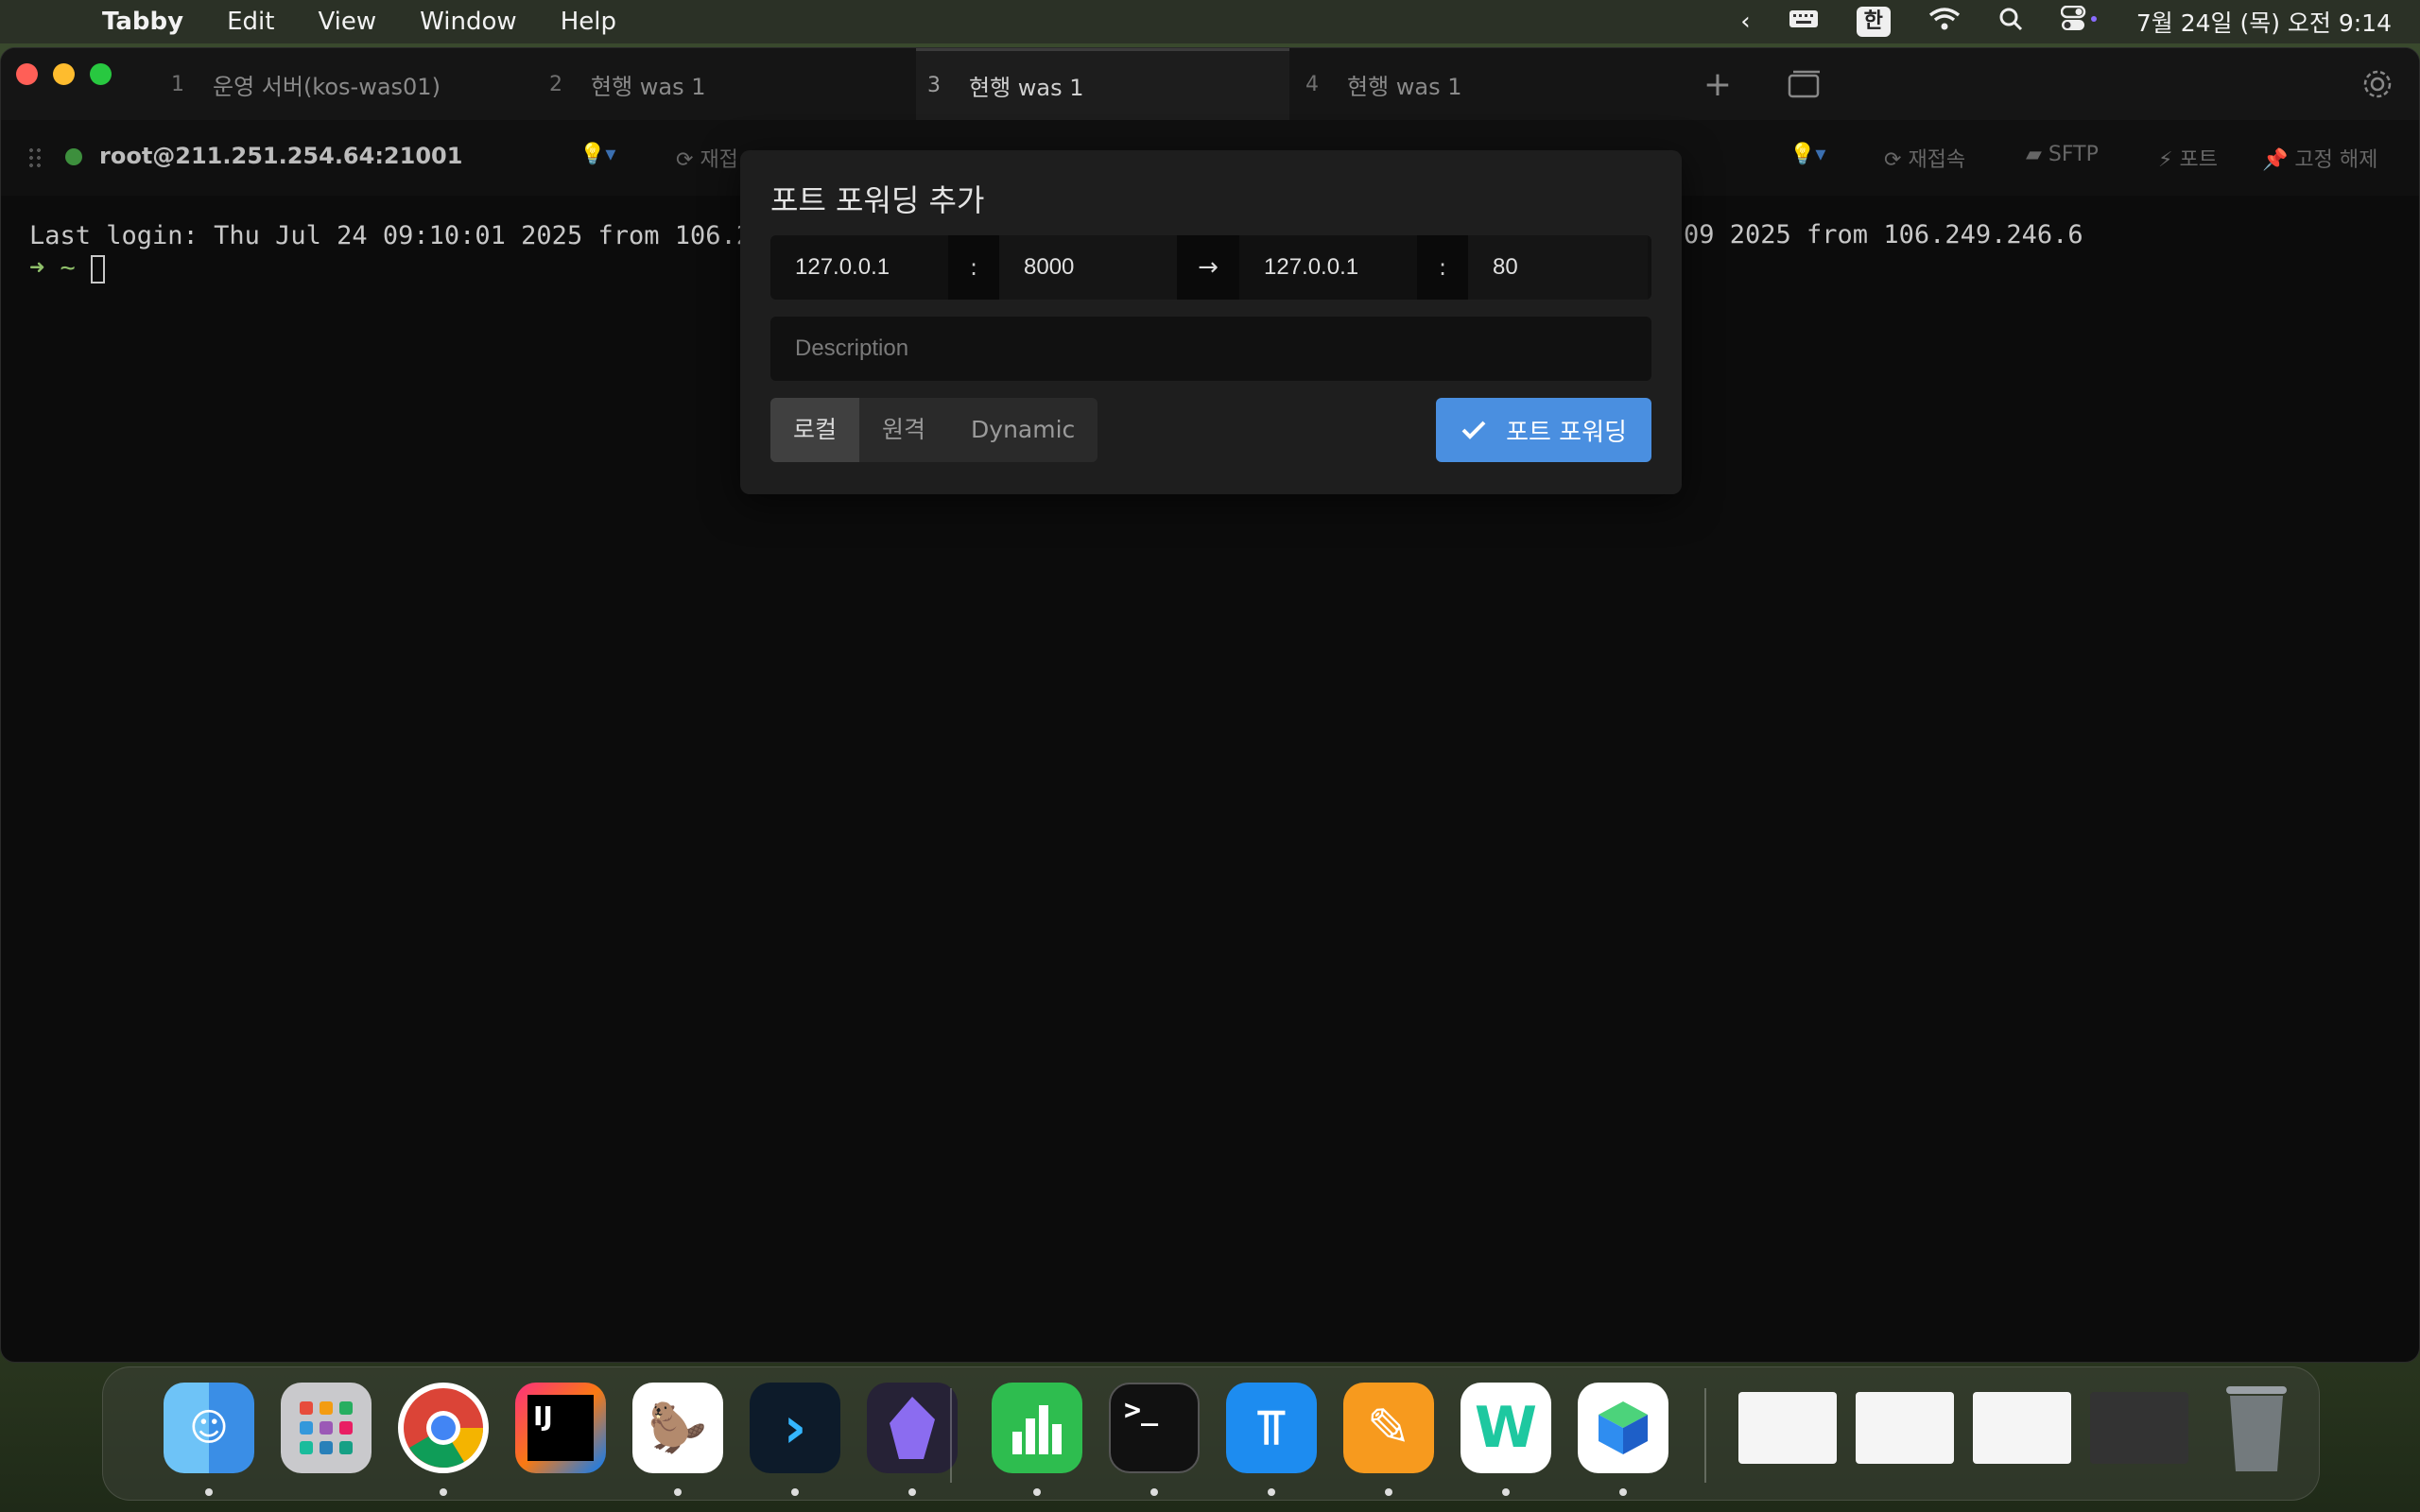  I want to click on launchpad-icon, so click(326, 1428).